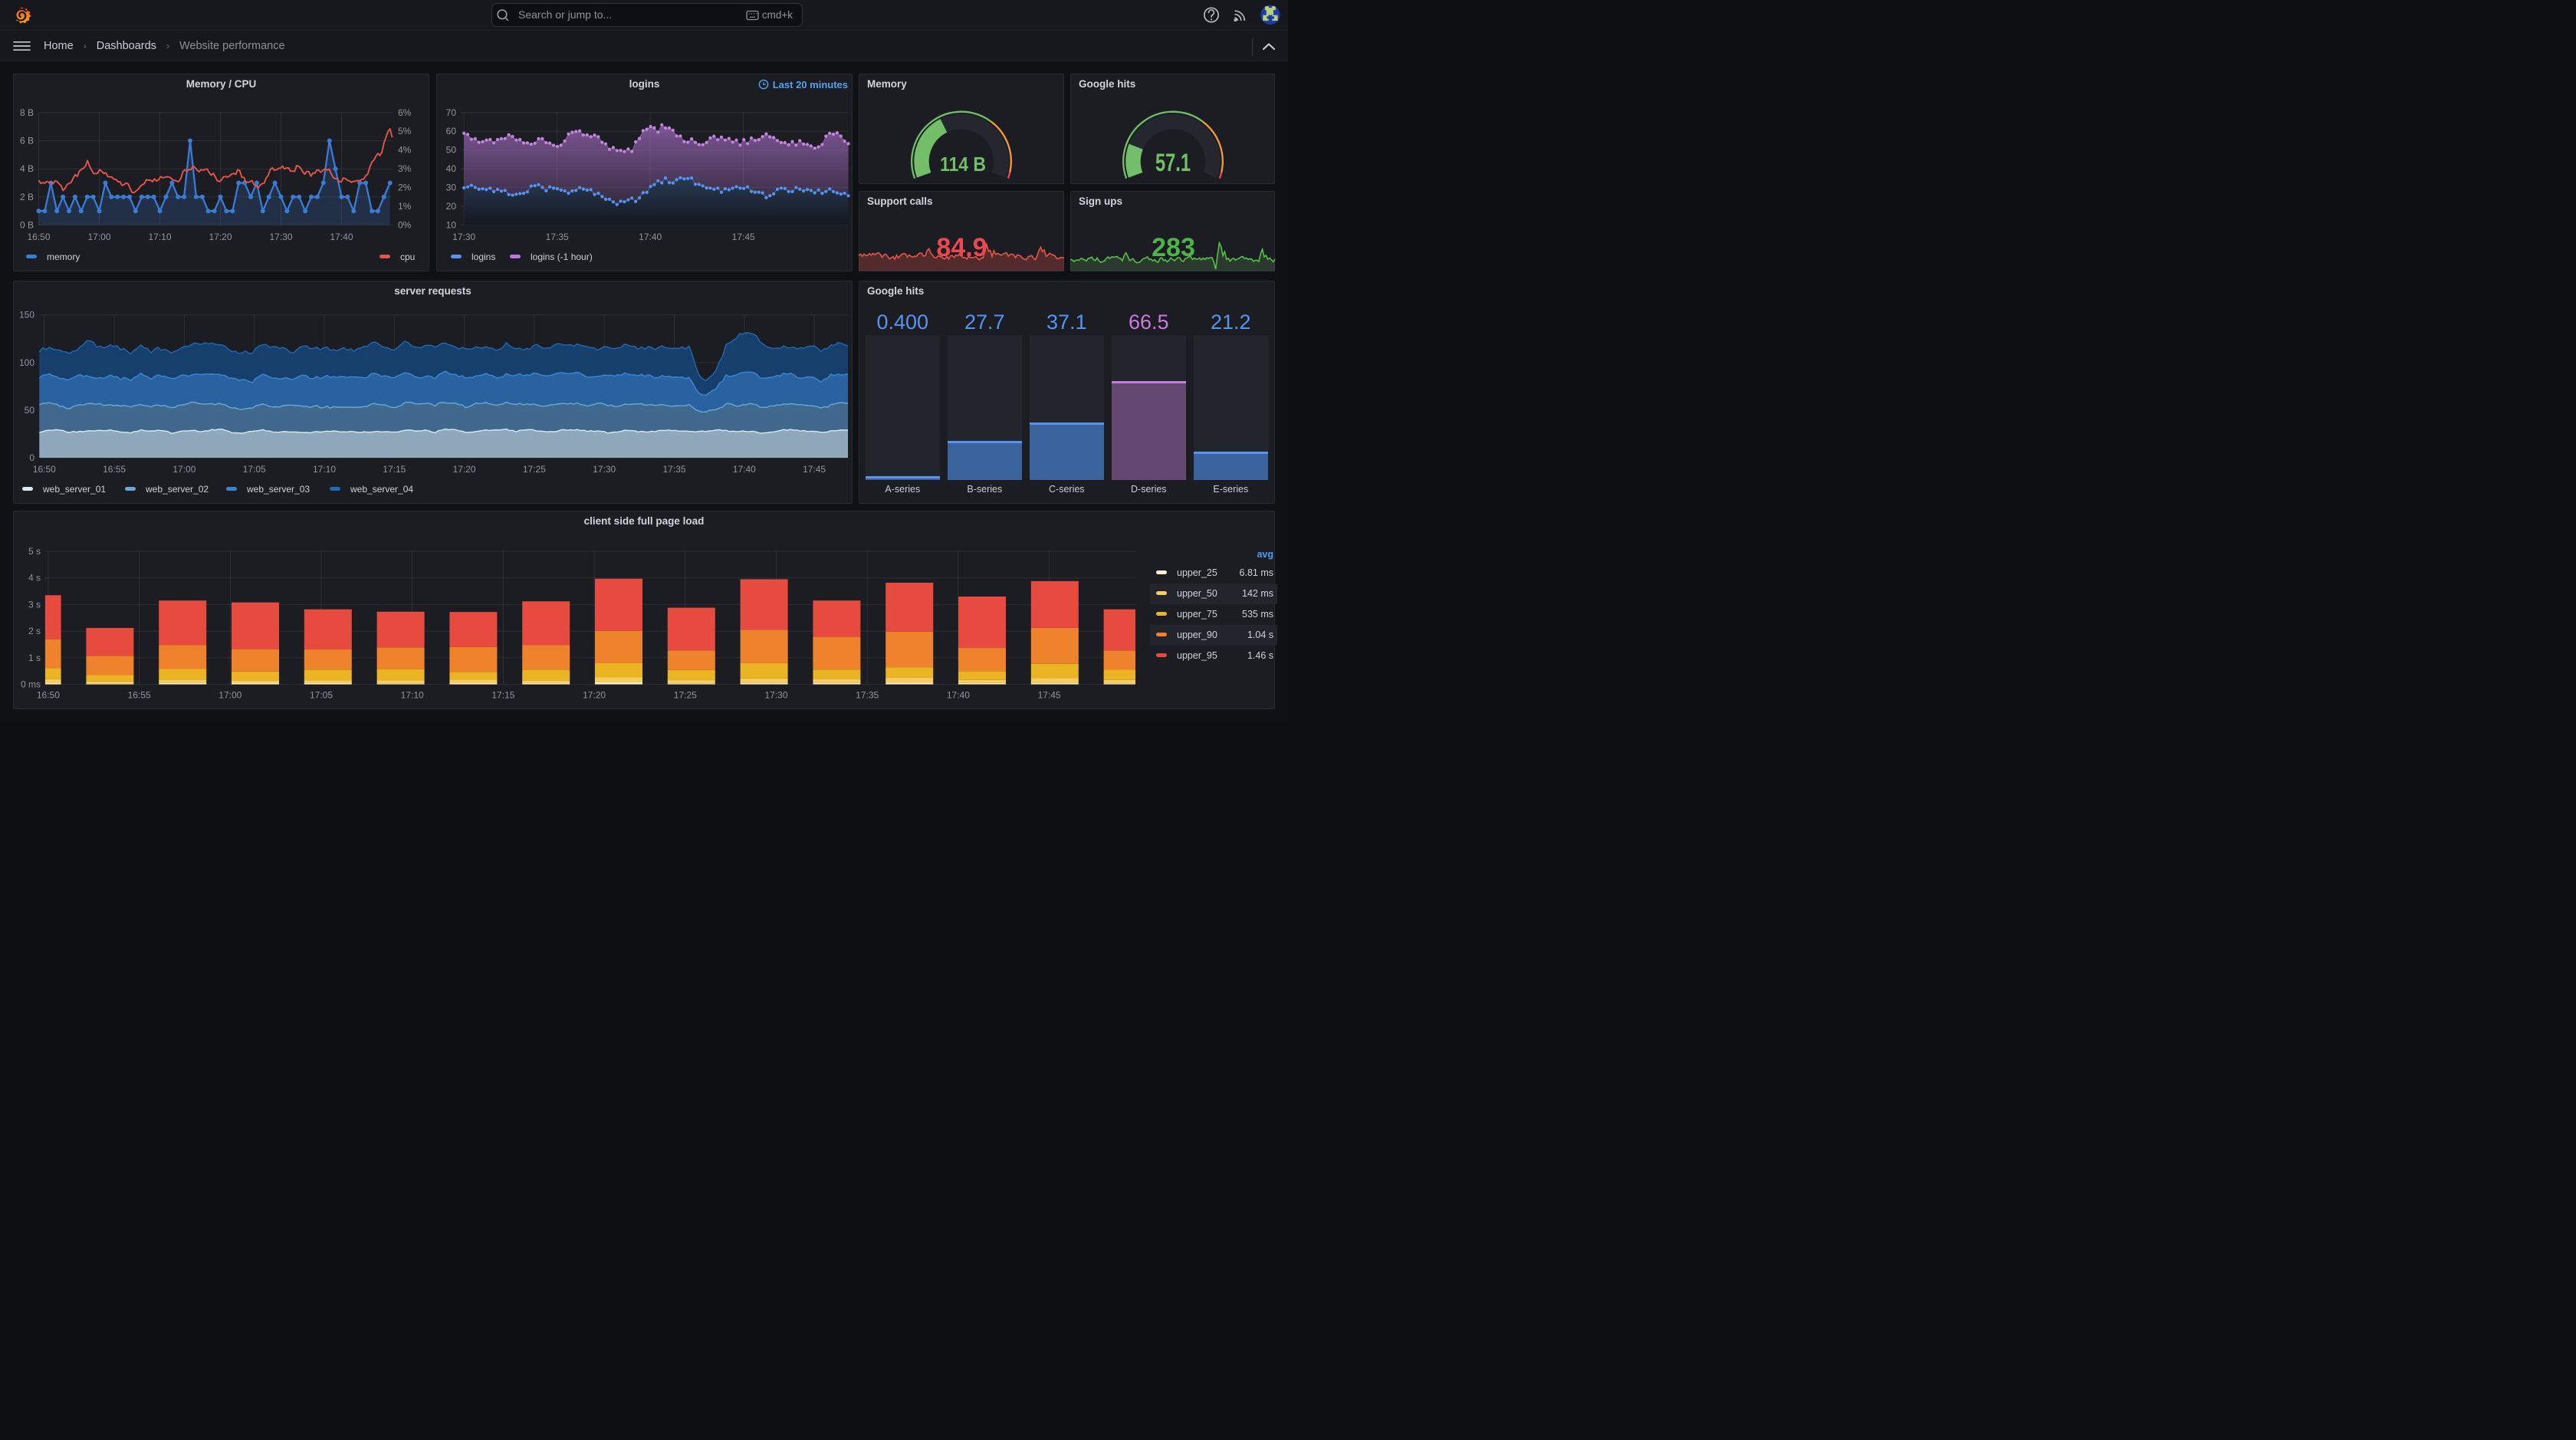 The width and height of the screenshot is (2576, 1440). Describe the element at coordinates (452, 131) in the screenshot. I see `svg-text: 60` at that location.